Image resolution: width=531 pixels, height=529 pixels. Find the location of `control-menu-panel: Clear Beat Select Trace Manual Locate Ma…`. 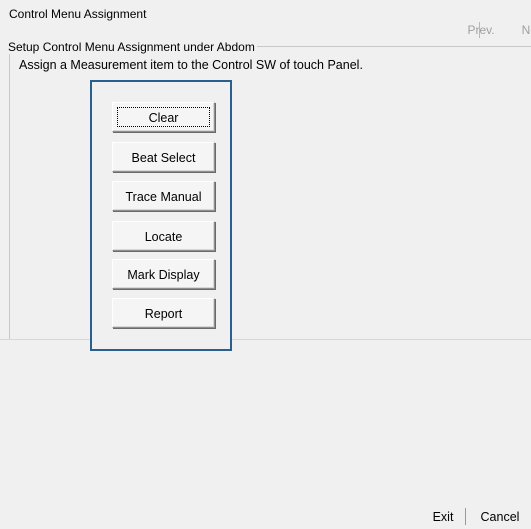

control-menu-panel: Clear Beat Select Trace Manual Locate Ma… is located at coordinates (161, 215).